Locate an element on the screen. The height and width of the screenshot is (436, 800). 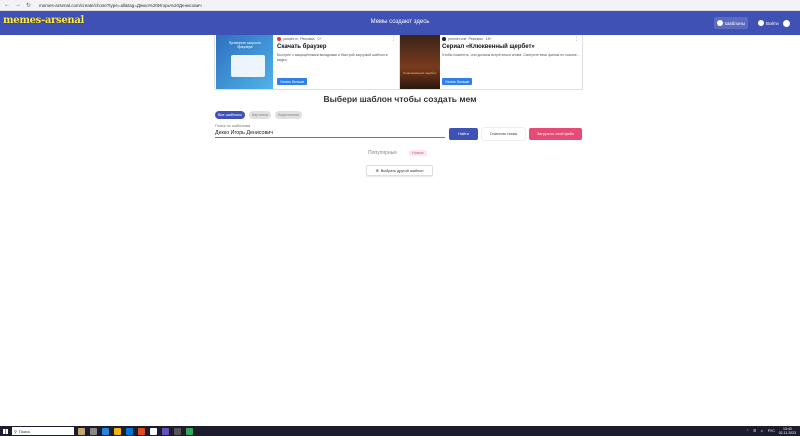
taskbar-apps is located at coordinates (135, 431).